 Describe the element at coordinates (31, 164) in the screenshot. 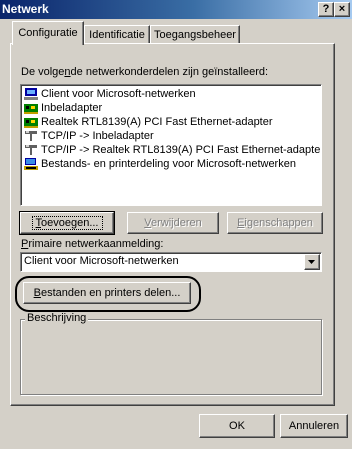

I see `service-icon` at that location.